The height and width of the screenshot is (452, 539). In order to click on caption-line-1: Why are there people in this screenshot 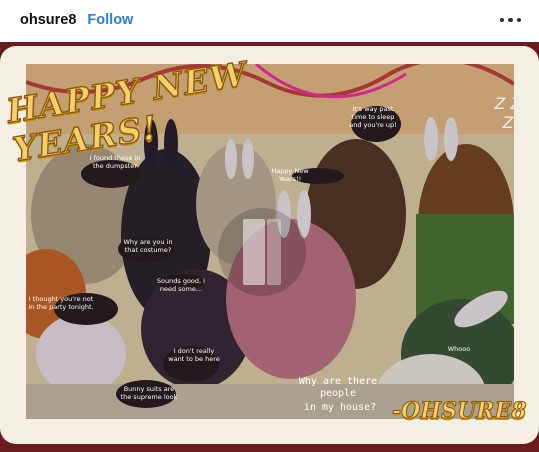, I will do `click(338, 387)`.